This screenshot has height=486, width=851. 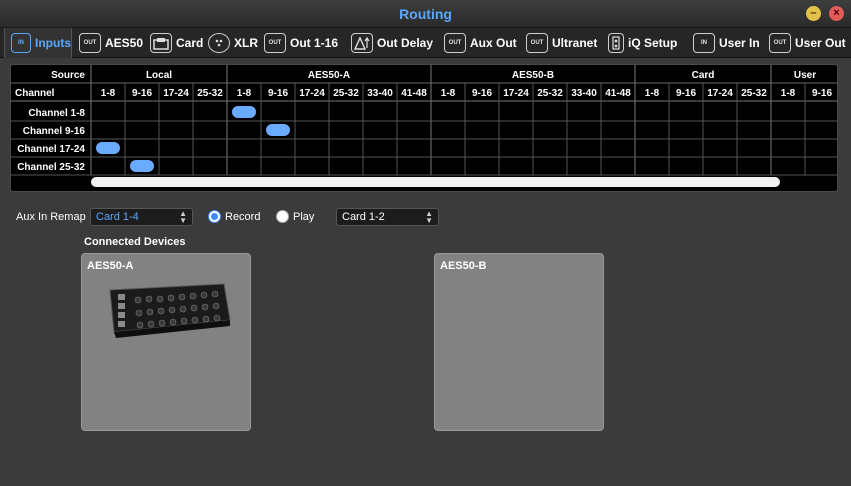 What do you see at coordinates (214, 216) in the screenshot?
I see `record-radio` at bounding box center [214, 216].